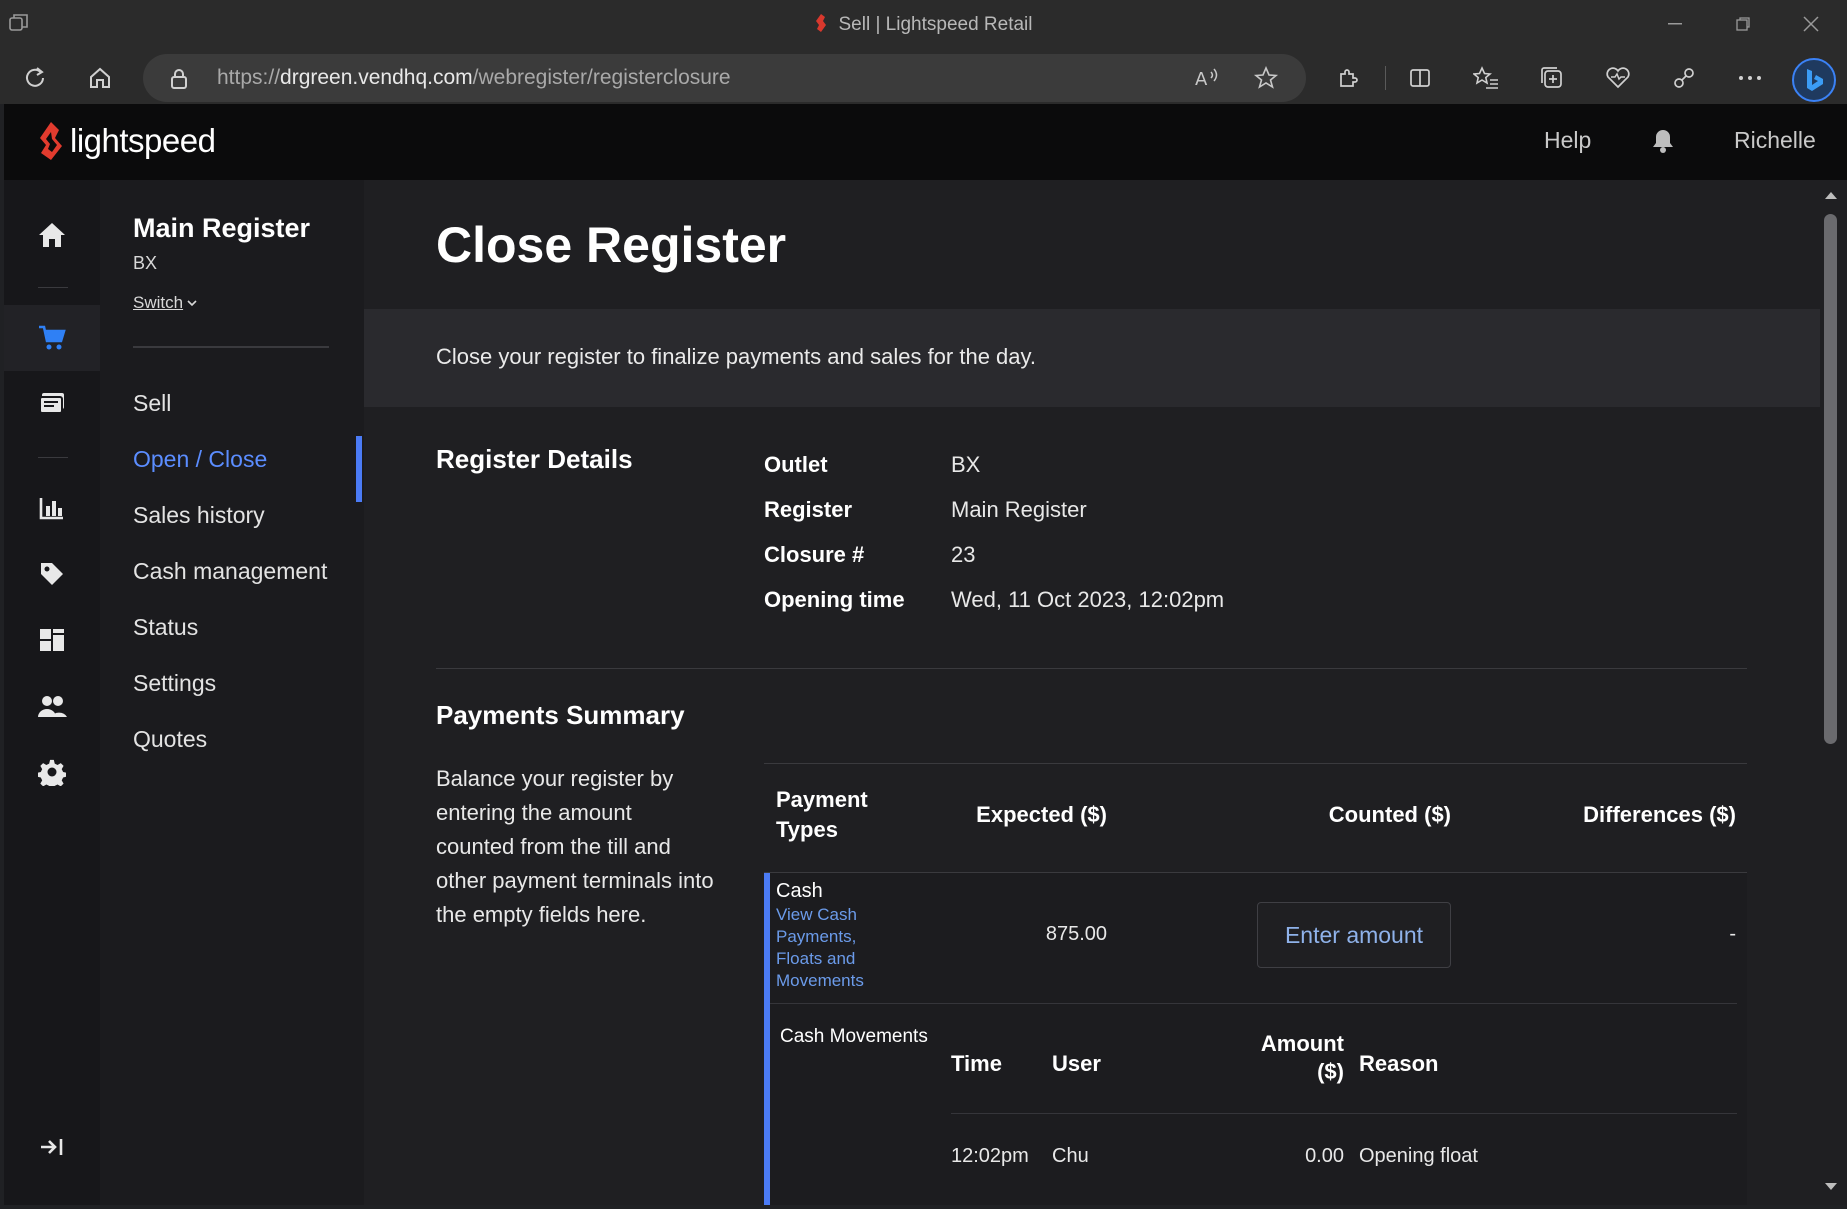 This screenshot has width=1847, height=1209. Describe the element at coordinates (179, 81) in the screenshot. I see `lock-icon` at that location.